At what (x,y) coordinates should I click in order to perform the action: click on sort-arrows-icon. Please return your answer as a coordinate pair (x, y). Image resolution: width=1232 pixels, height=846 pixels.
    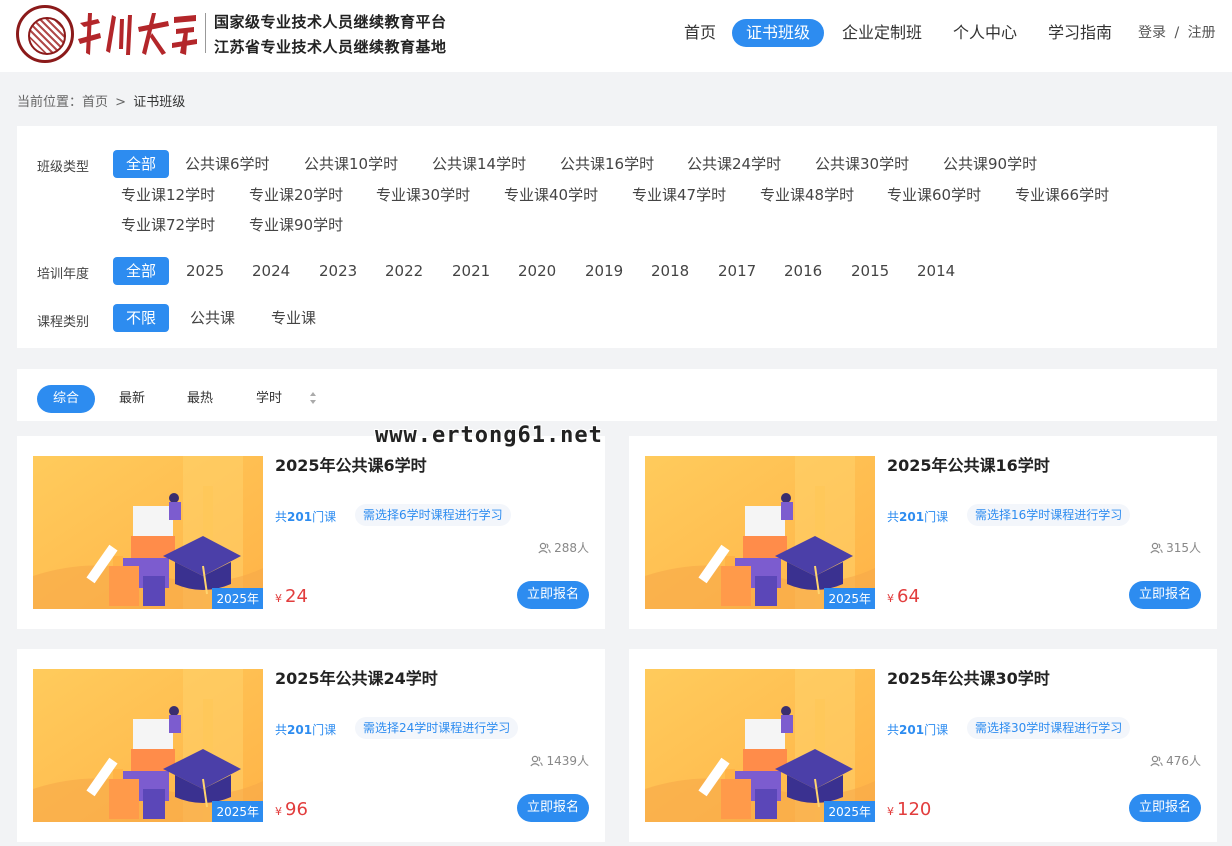
    Looking at the image, I should click on (313, 398).